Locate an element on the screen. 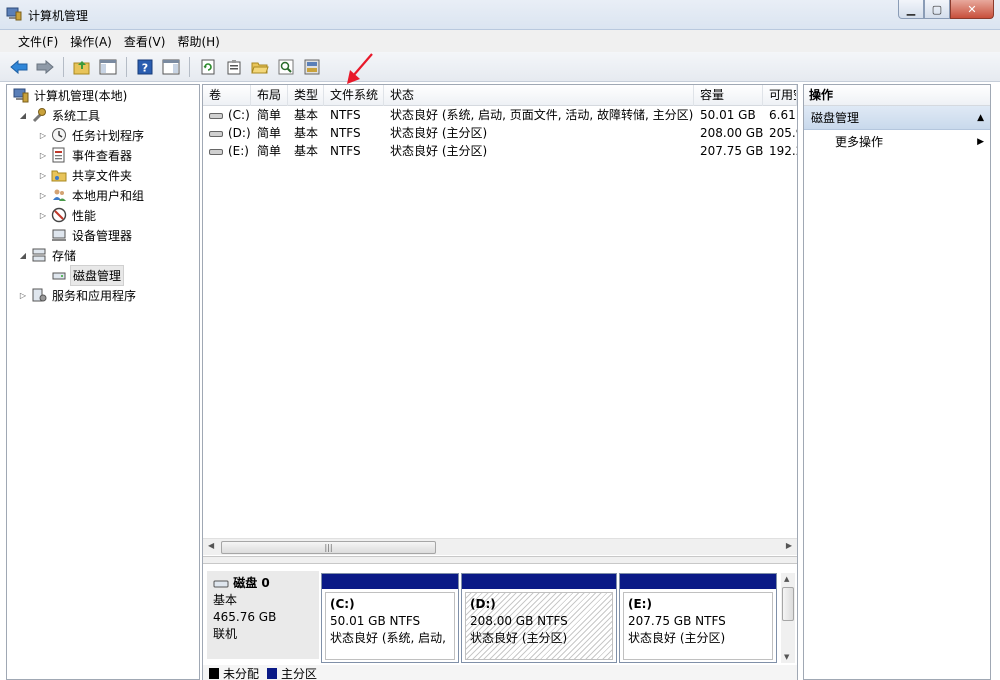 Image resolution: width=1000 pixels, height=680 pixels. column-header-layout: 布局 is located at coordinates (269, 95).